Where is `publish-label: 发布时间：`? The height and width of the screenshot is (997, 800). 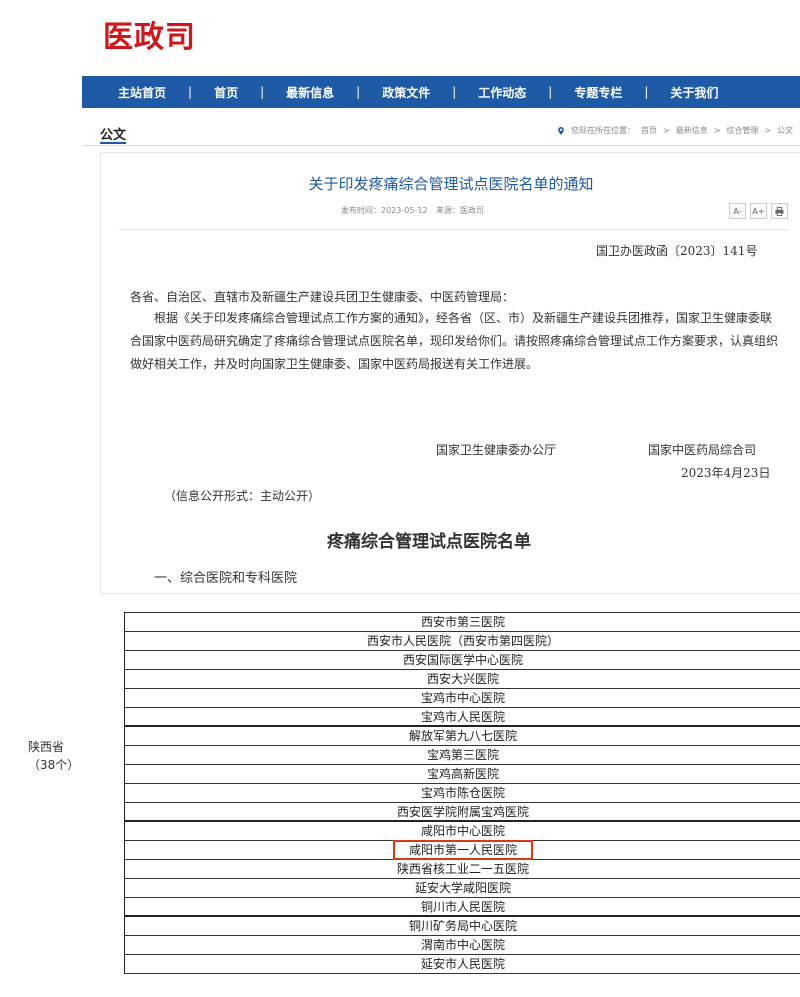 publish-label: 发布时间： is located at coordinates (361, 210).